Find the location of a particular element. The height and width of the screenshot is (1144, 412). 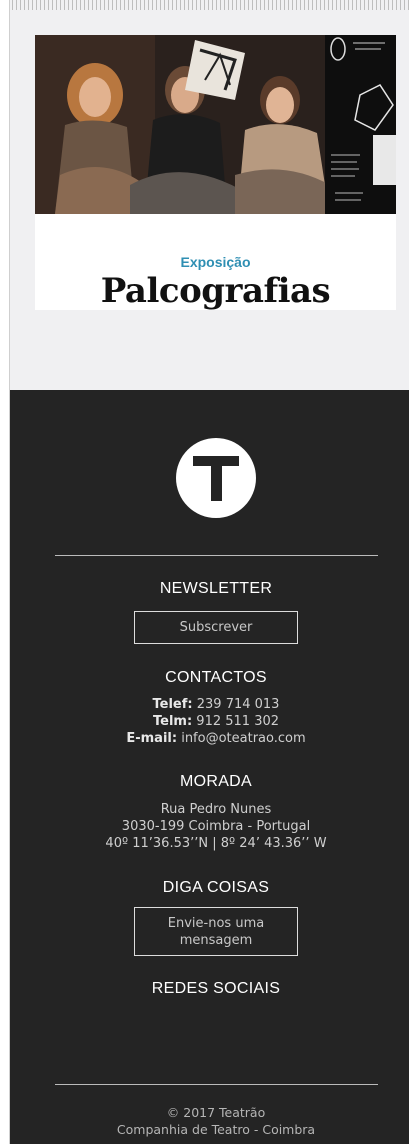

address-city: 3030-199 Coimbra - Portugal is located at coordinates (216, 826).